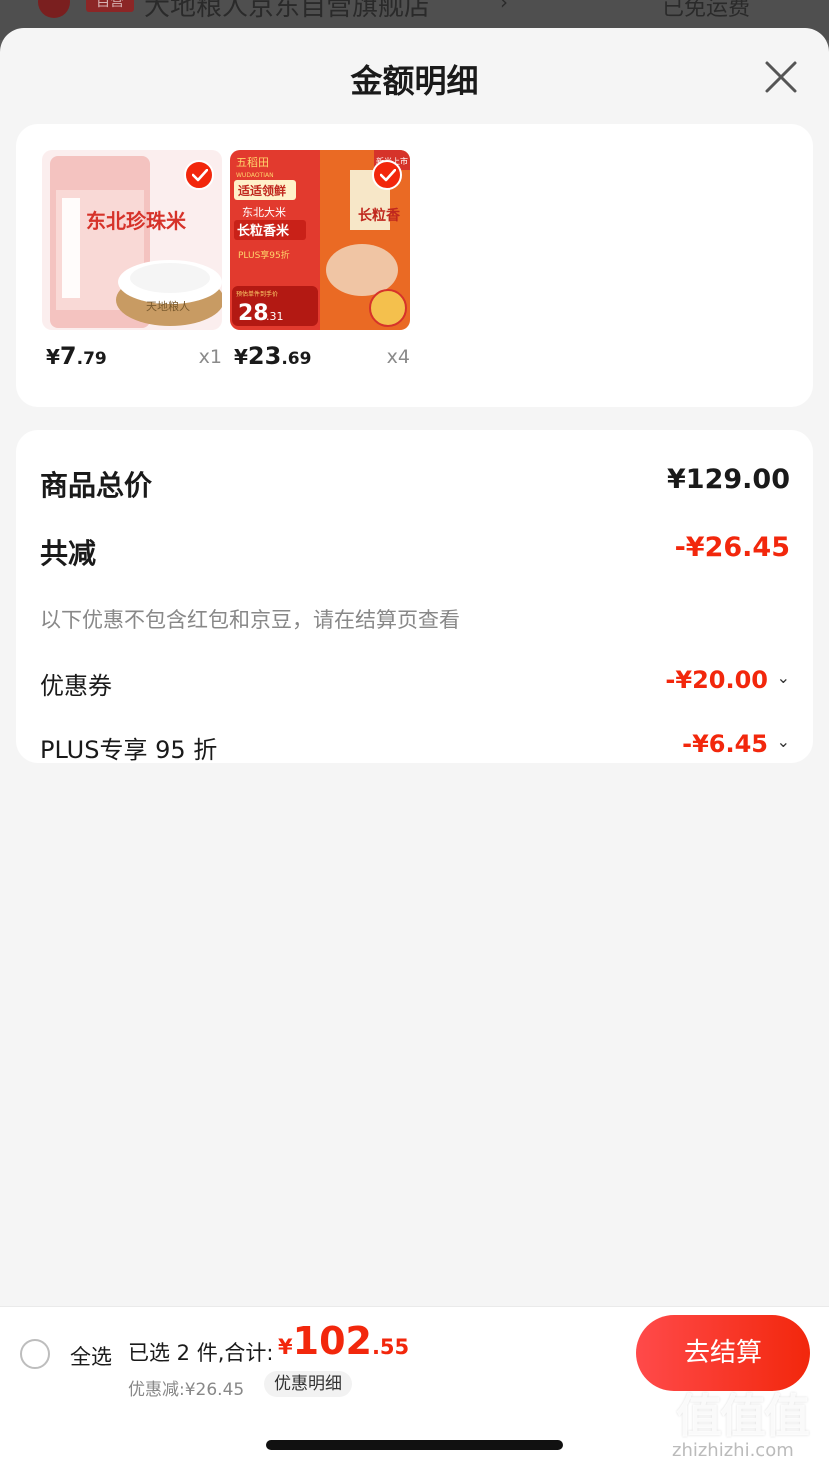  I want to click on select-all-label: 全选, so click(91, 1356).